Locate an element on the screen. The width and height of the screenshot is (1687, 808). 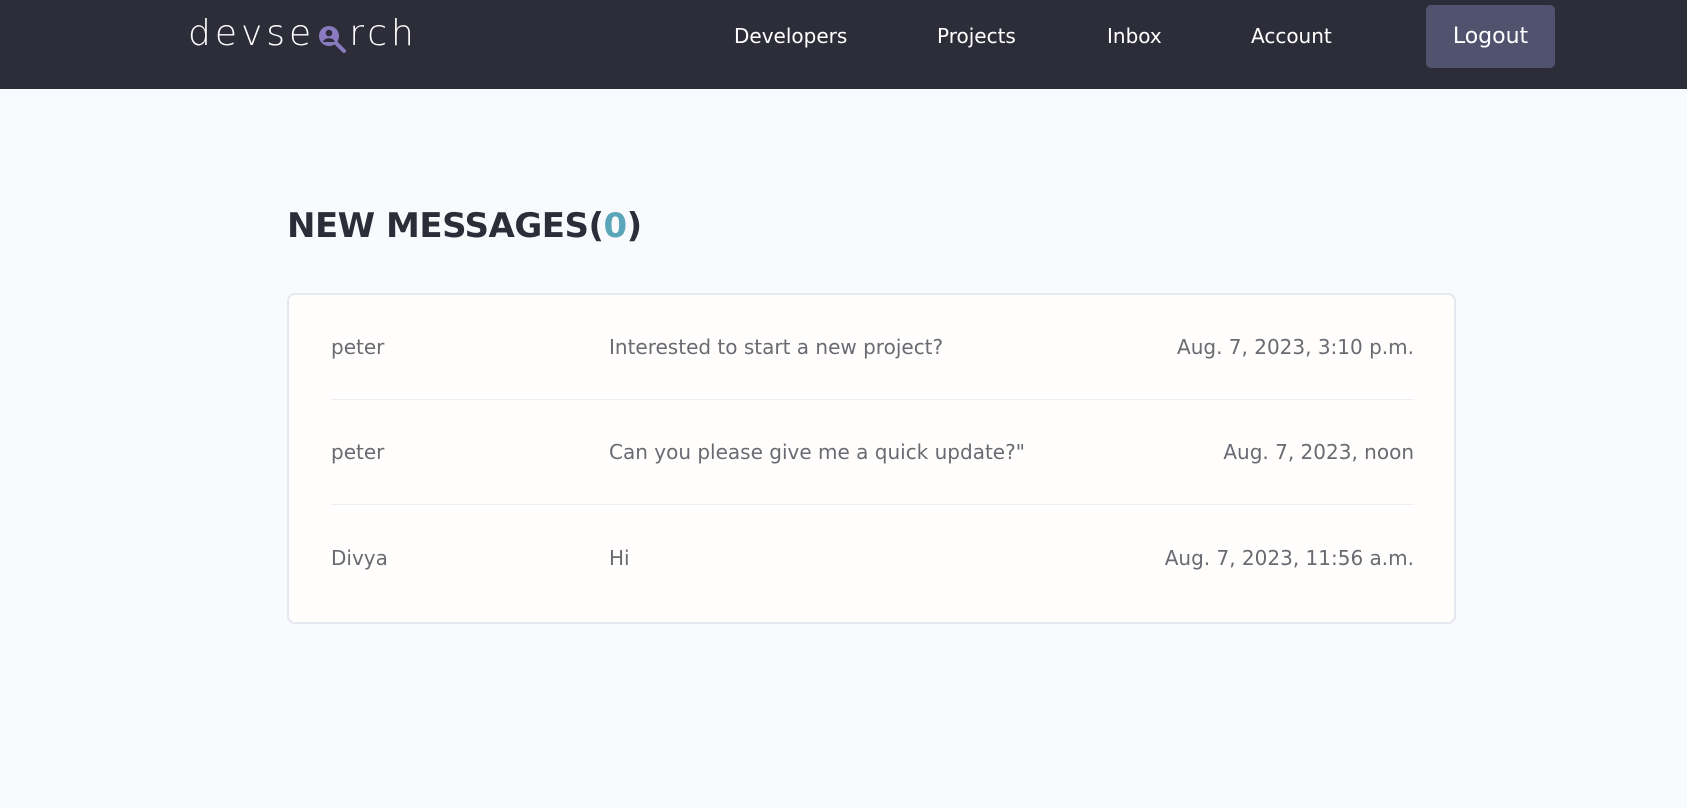
devsearch-logo: devse rch is located at coordinates (303, 33).